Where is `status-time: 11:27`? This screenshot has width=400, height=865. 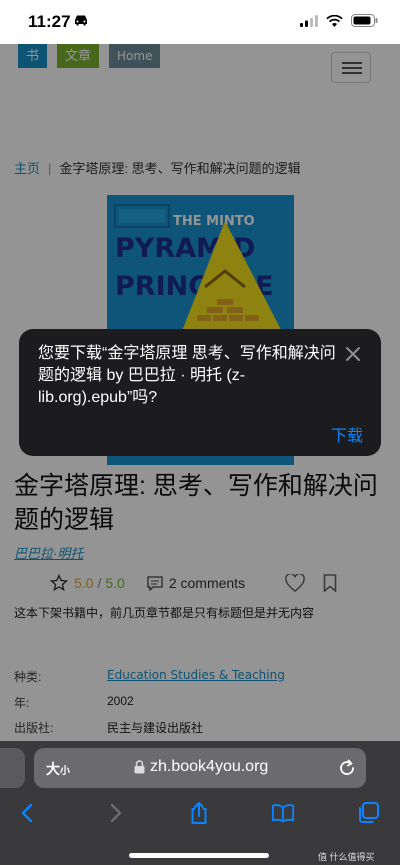 status-time: 11:27 is located at coordinates (49, 21).